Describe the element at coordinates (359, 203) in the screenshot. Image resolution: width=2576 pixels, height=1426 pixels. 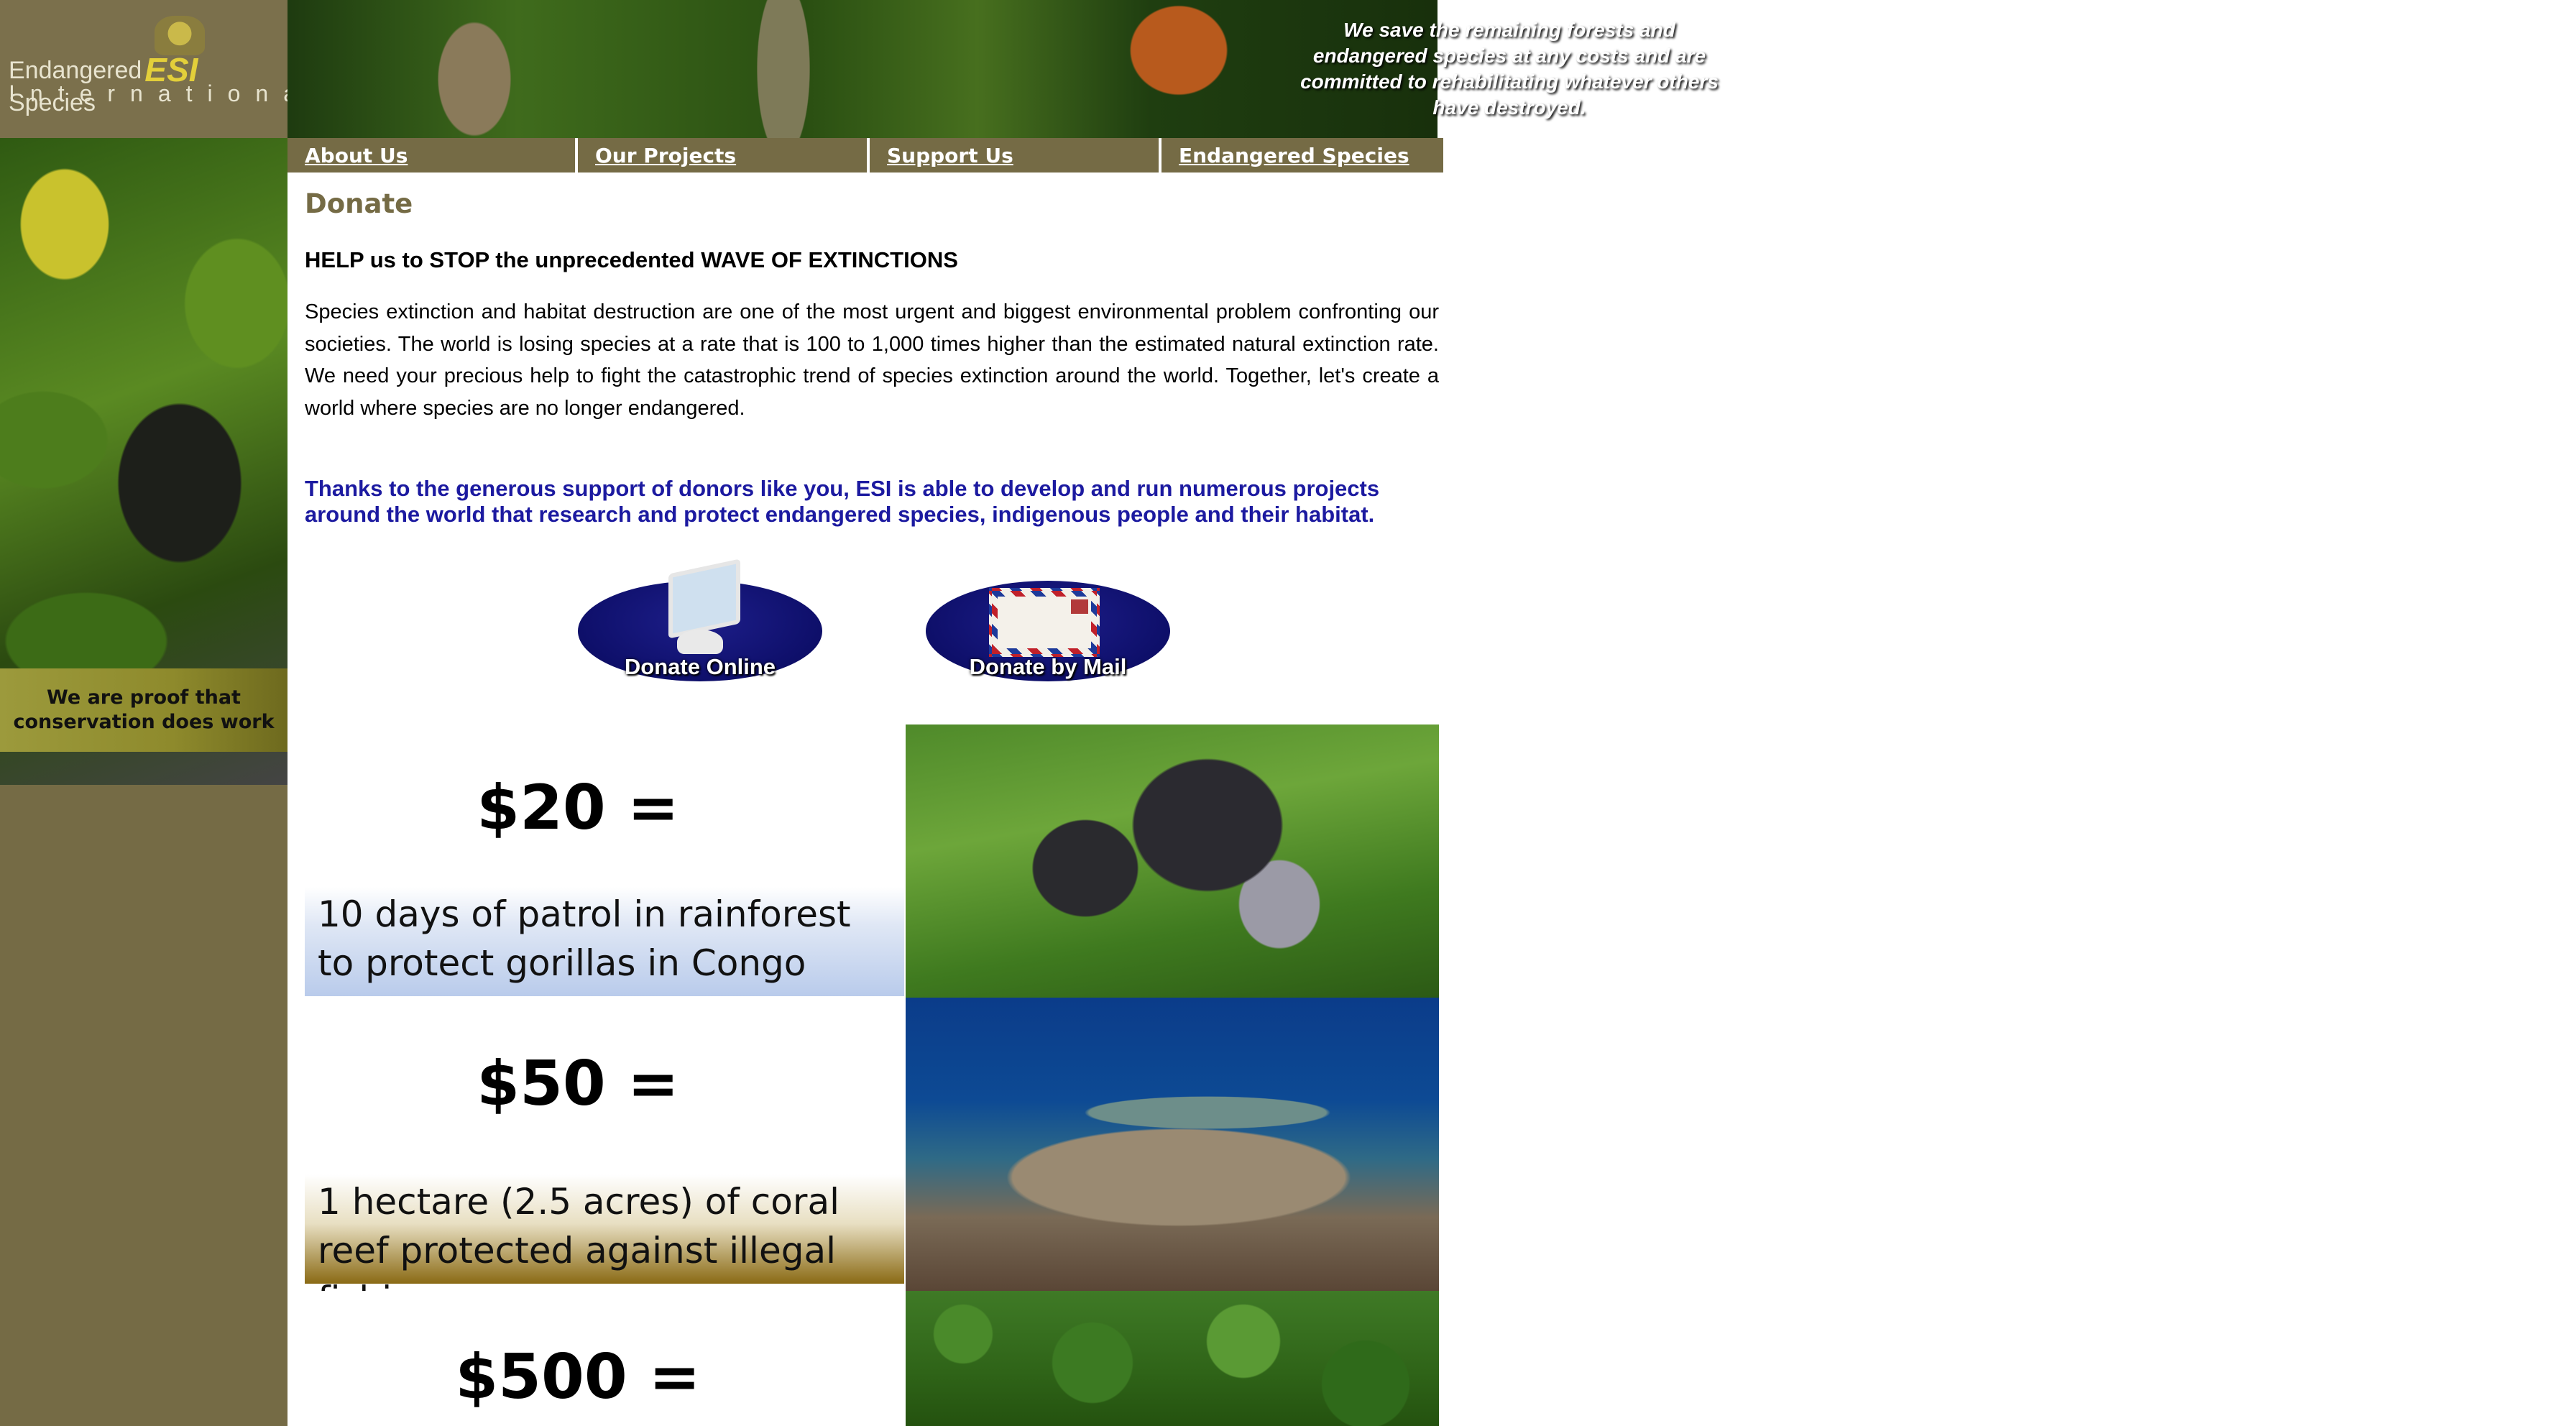
I see `page-title: Donate` at that location.